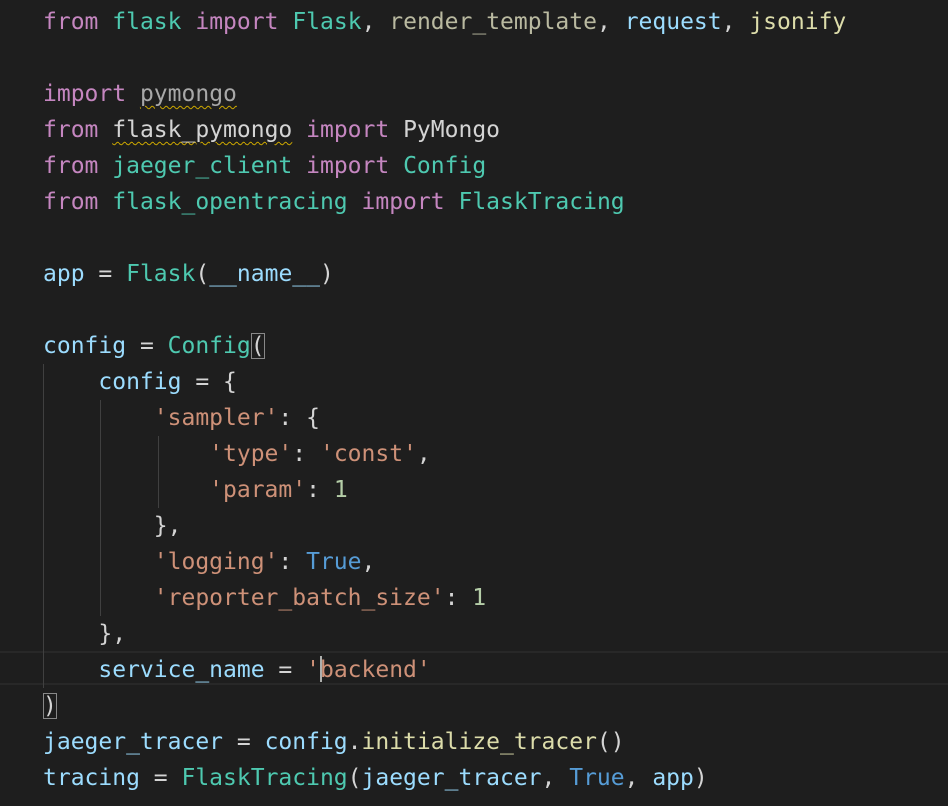 The width and height of the screenshot is (948, 806). I want to click on function-name: render_template, so click(493, 22).